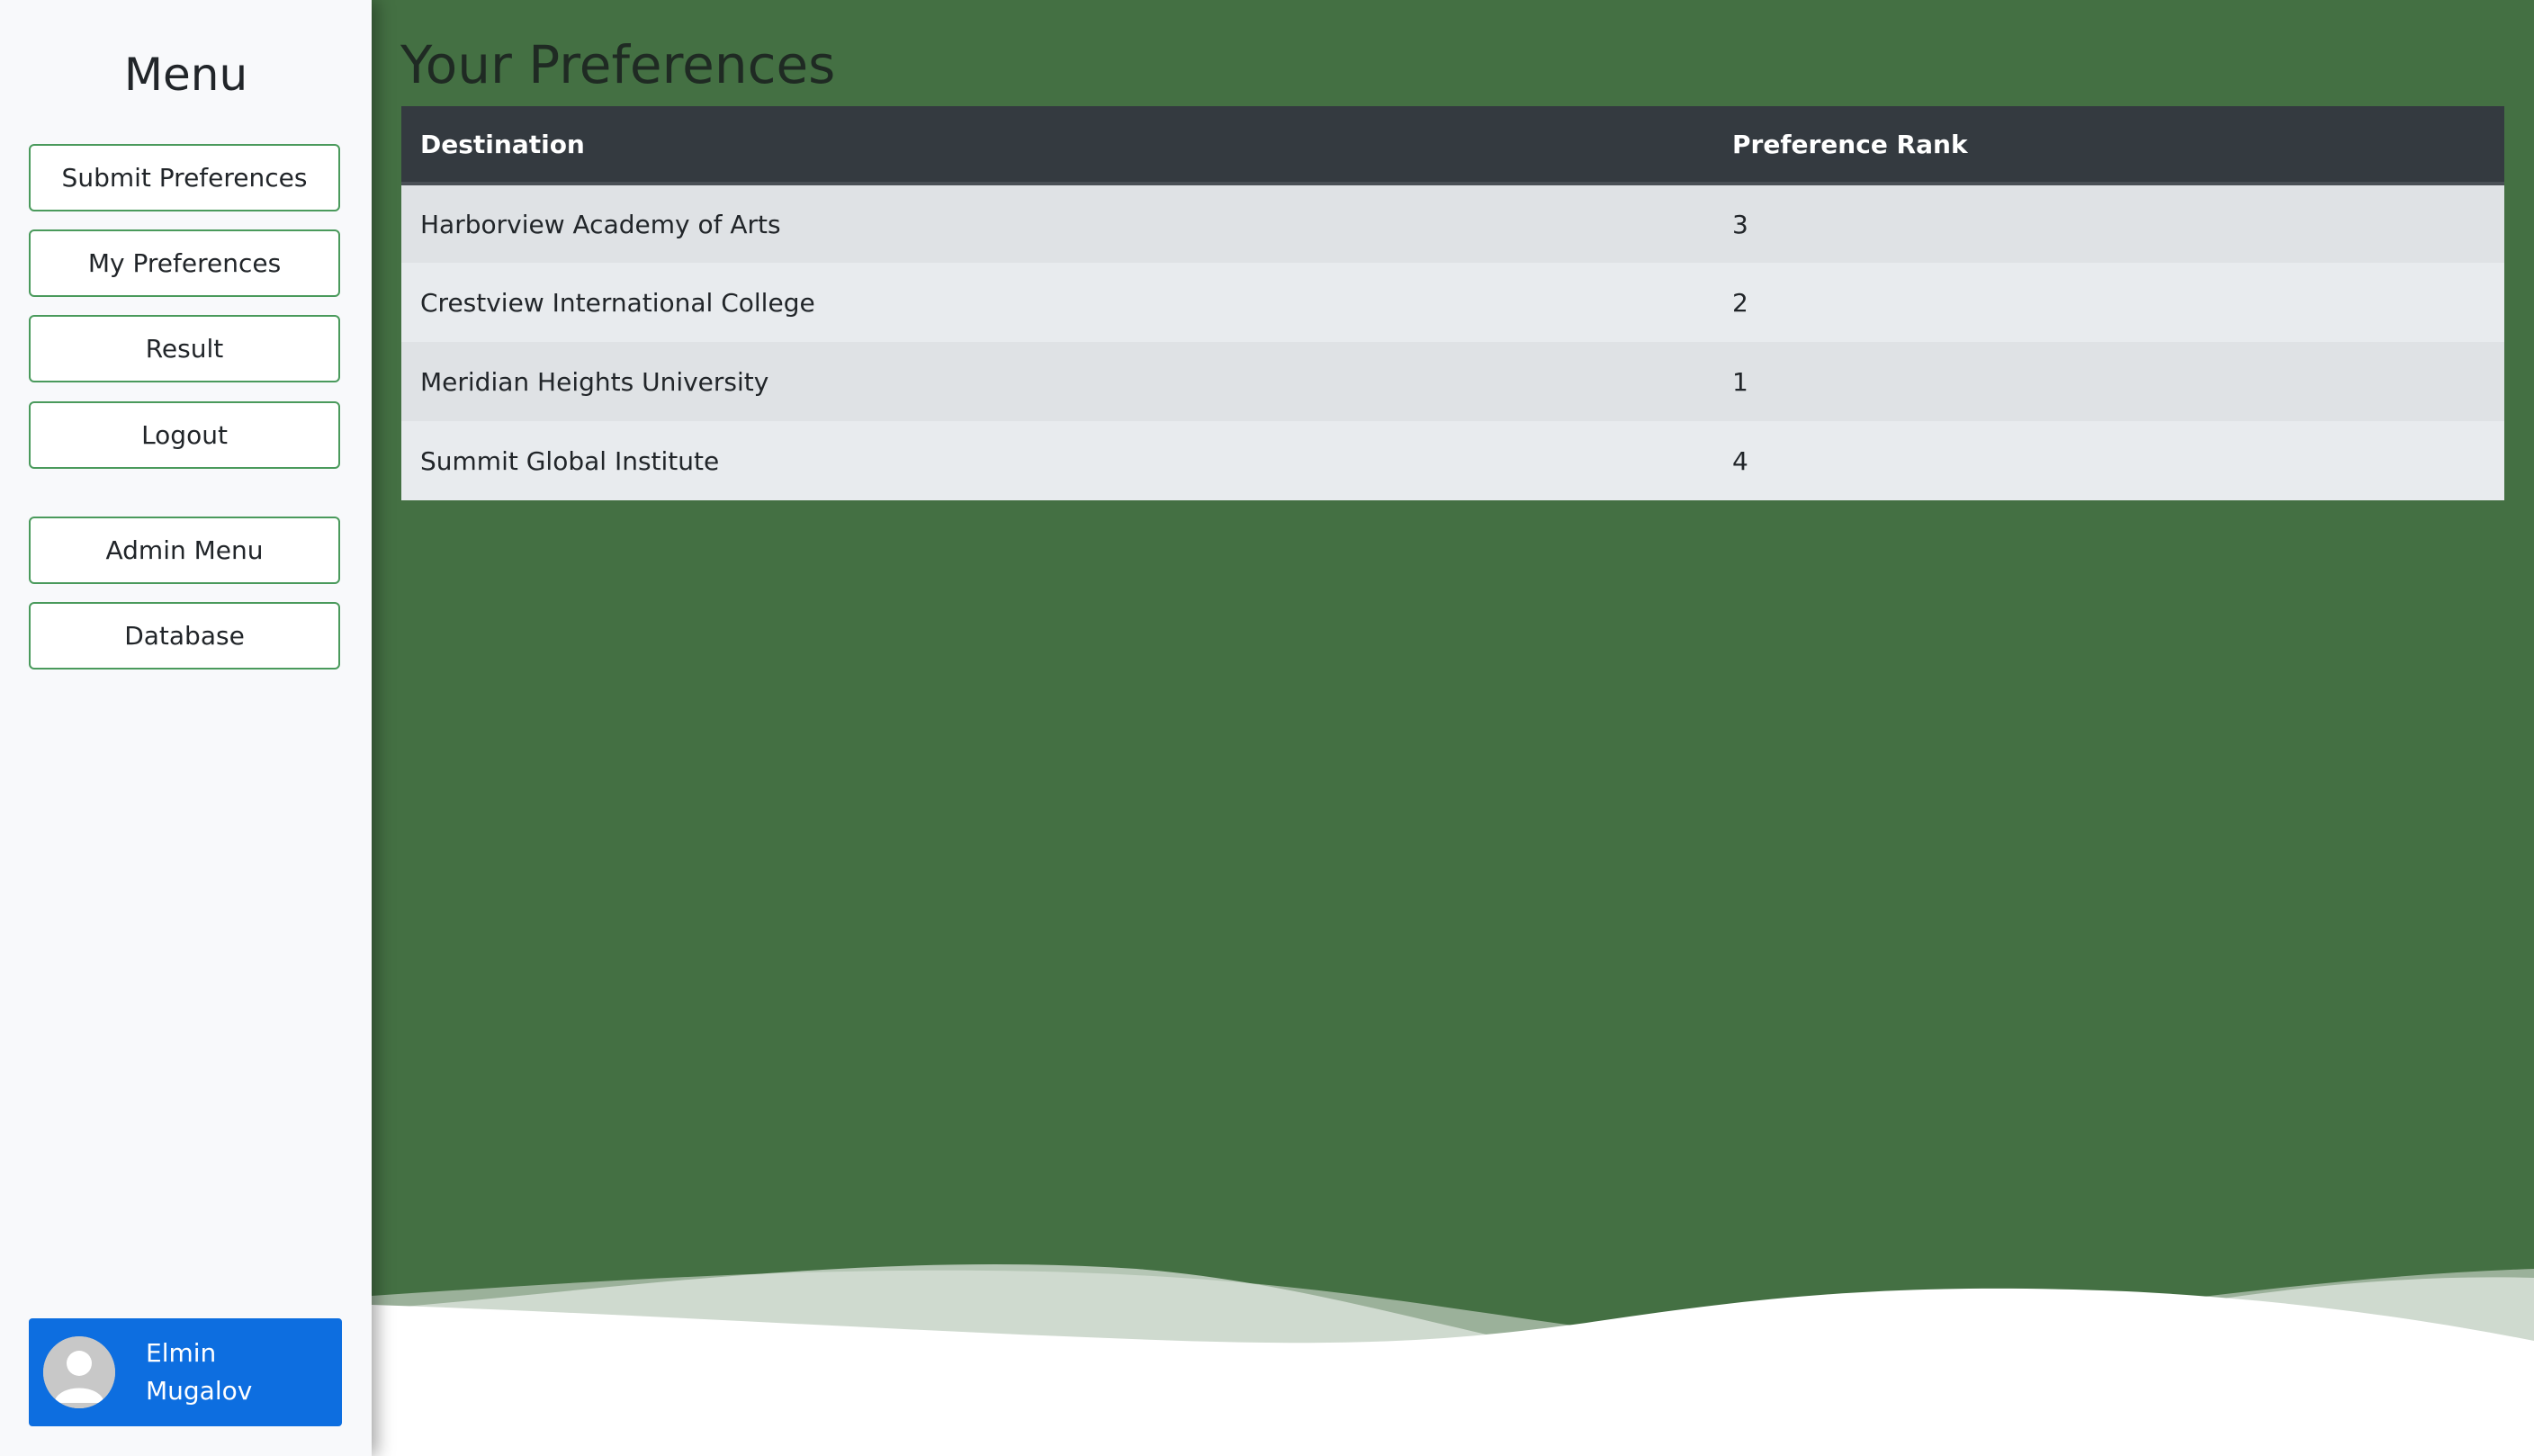  I want to click on rank-cell: 3, so click(1740, 224).